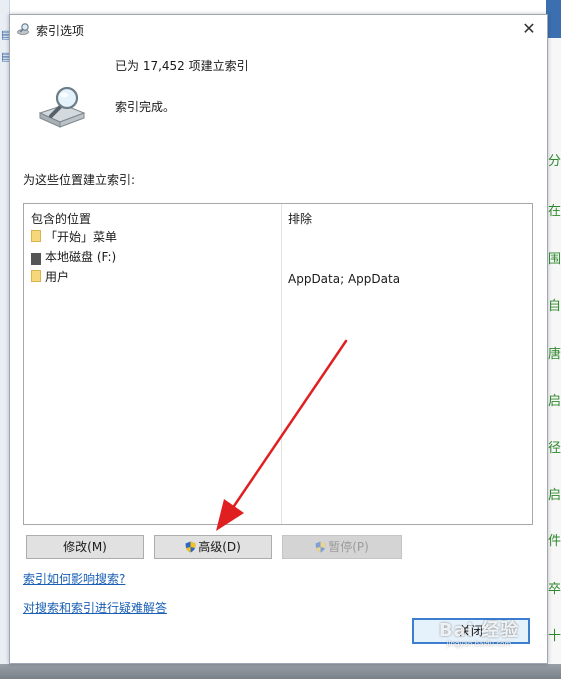 Image resolution: width=561 pixels, height=679 pixels. Describe the element at coordinates (81, 256) in the screenshot. I see `location-label: 本地磁盘 (F:)` at that location.